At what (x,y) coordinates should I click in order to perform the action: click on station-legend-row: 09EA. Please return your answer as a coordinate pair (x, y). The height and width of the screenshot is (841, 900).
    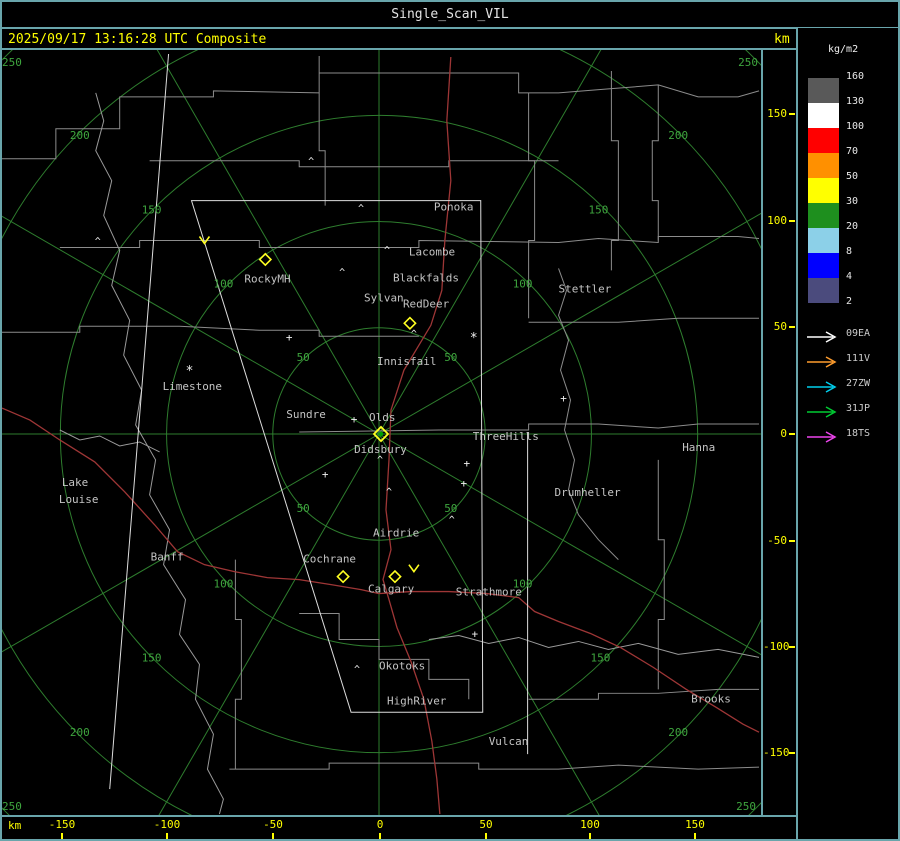
    Looking at the image, I should click on (852, 335).